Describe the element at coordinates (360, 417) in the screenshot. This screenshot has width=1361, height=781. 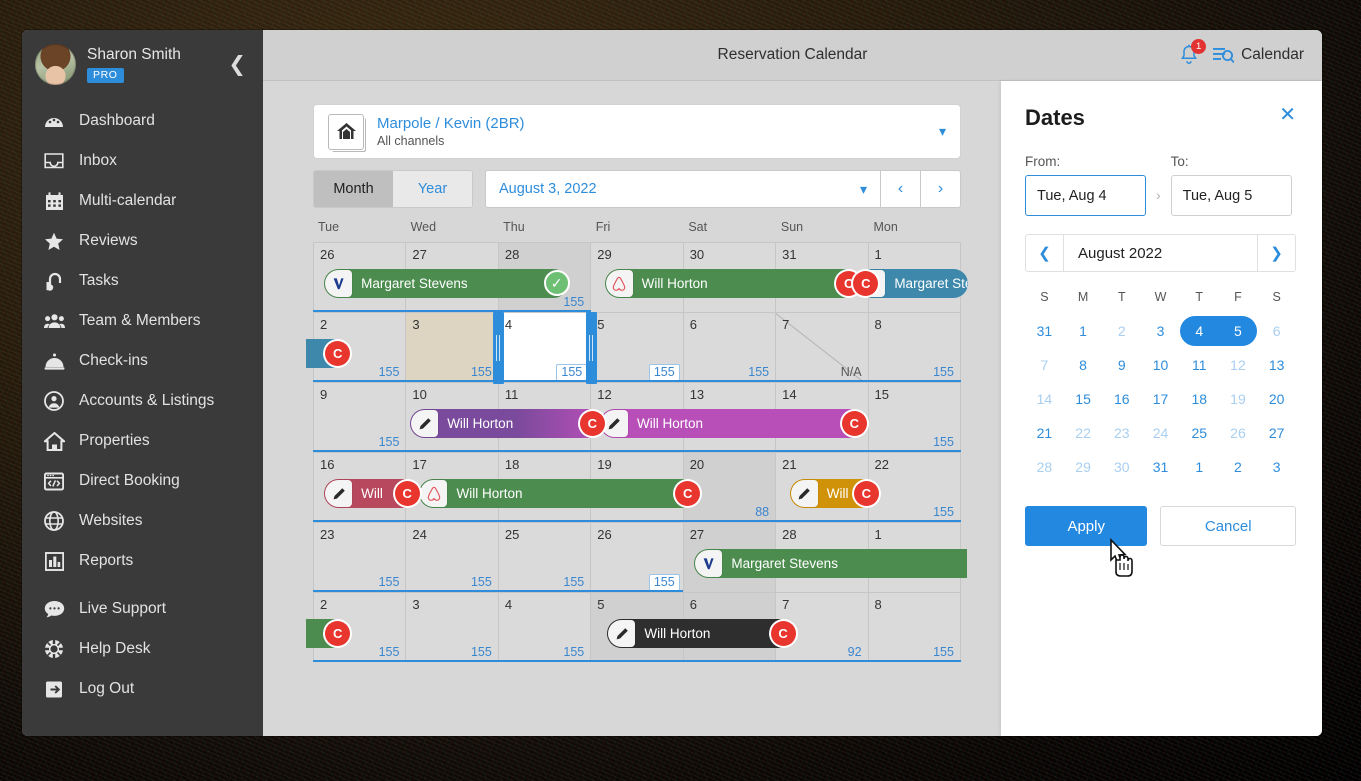
I see `calendar-day-cell: 9 155` at that location.